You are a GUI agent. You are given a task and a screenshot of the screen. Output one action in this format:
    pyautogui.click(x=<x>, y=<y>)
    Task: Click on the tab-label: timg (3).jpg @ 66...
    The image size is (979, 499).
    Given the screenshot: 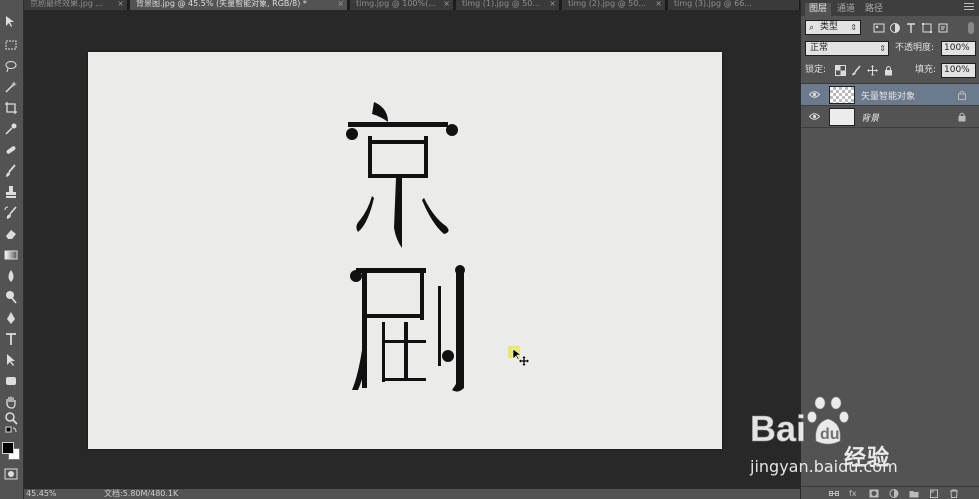 What is the action you would take?
    pyautogui.click(x=713, y=4)
    